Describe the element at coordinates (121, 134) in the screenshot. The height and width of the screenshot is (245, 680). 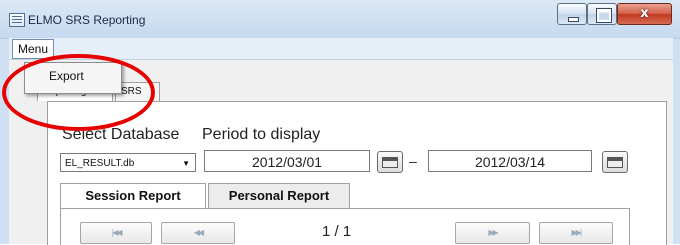
I see `select-database-label: Select Database` at that location.